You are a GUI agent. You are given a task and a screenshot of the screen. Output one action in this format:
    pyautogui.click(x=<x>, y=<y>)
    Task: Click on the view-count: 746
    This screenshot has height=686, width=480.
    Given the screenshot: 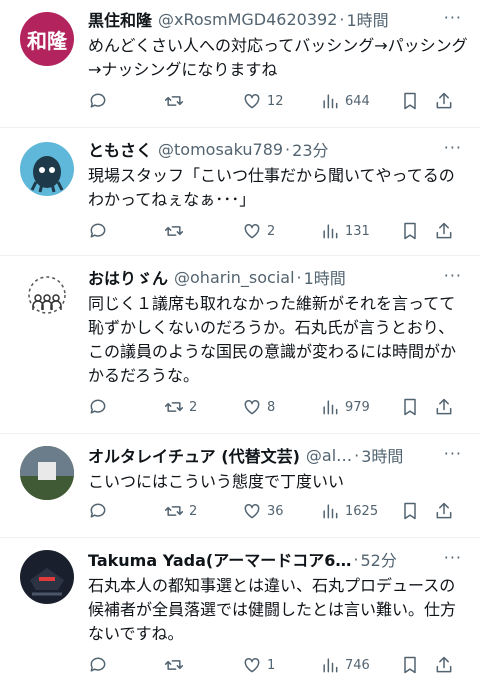 What is the action you would take?
    pyautogui.click(x=357, y=665)
    